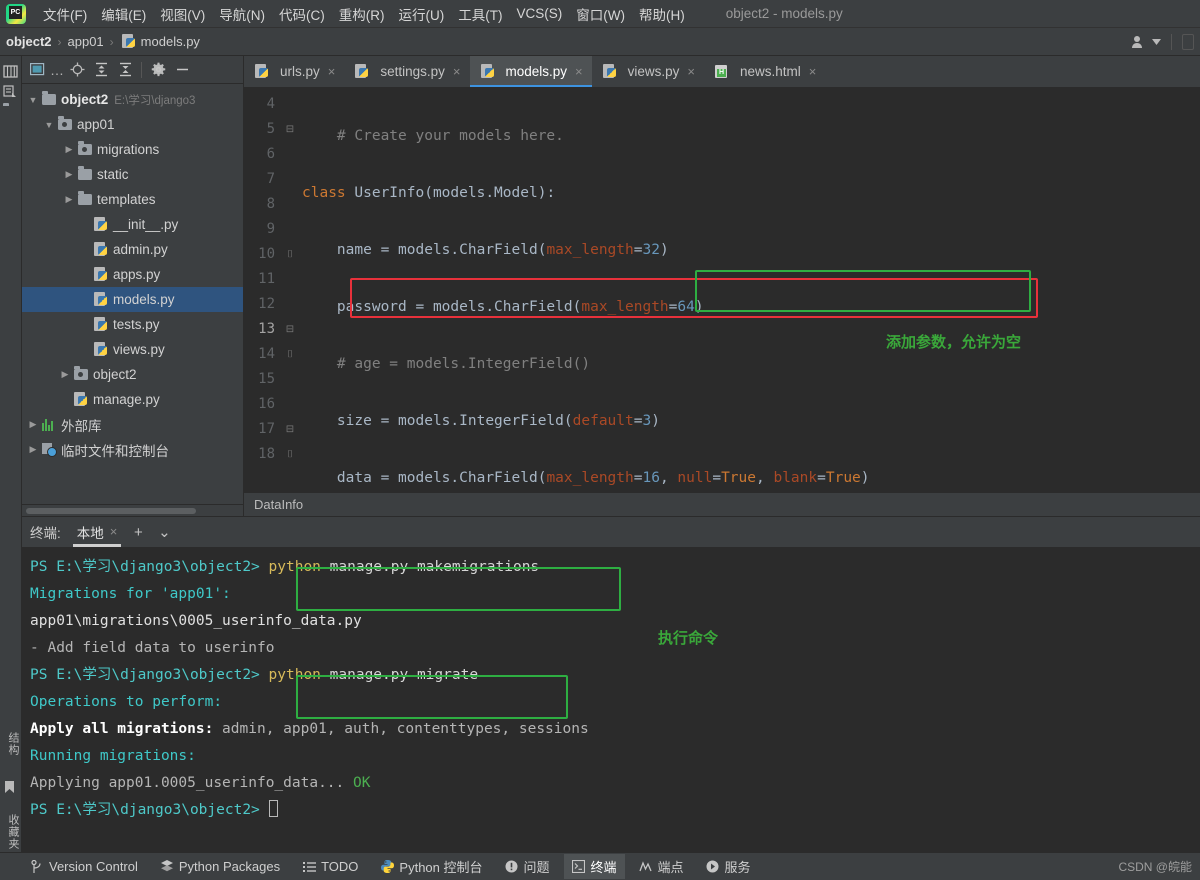 This screenshot has width=1200, height=880. I want to click on editor-tab-models-py: models.py ×, so click(530, 71).